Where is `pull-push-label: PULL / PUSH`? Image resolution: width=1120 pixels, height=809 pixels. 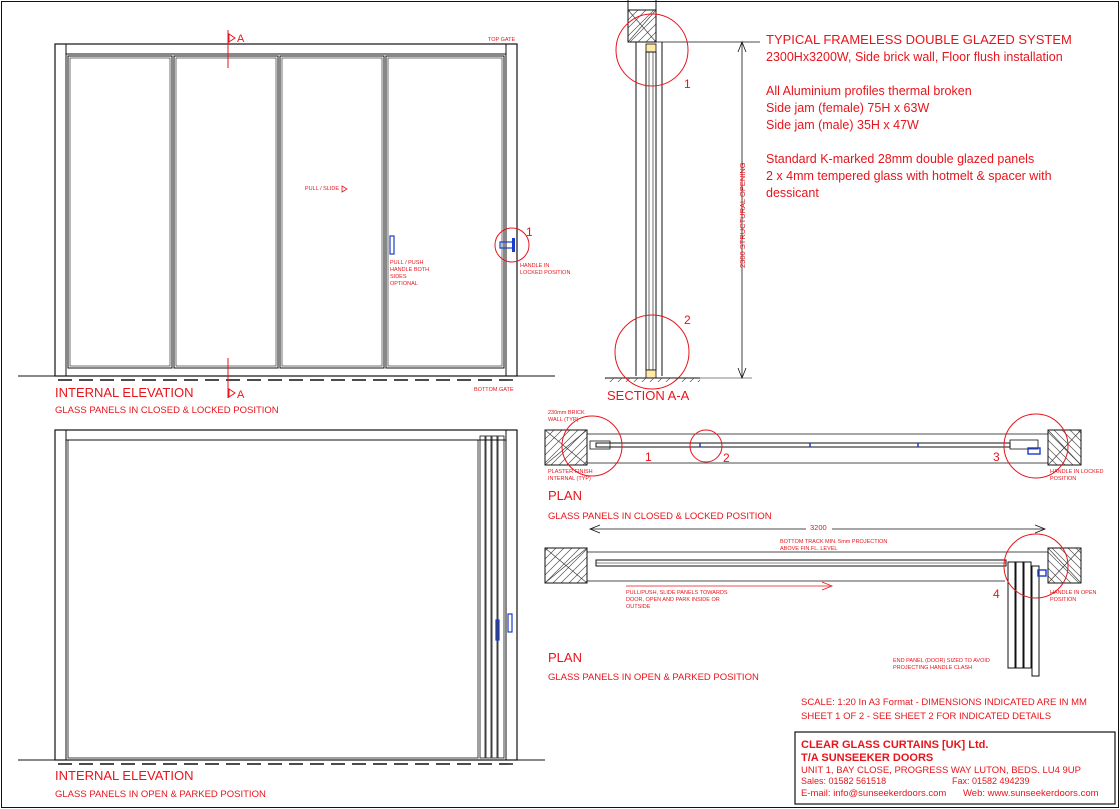 pull-push-label: PULL / PUSH is located at coordinates (406, 263).